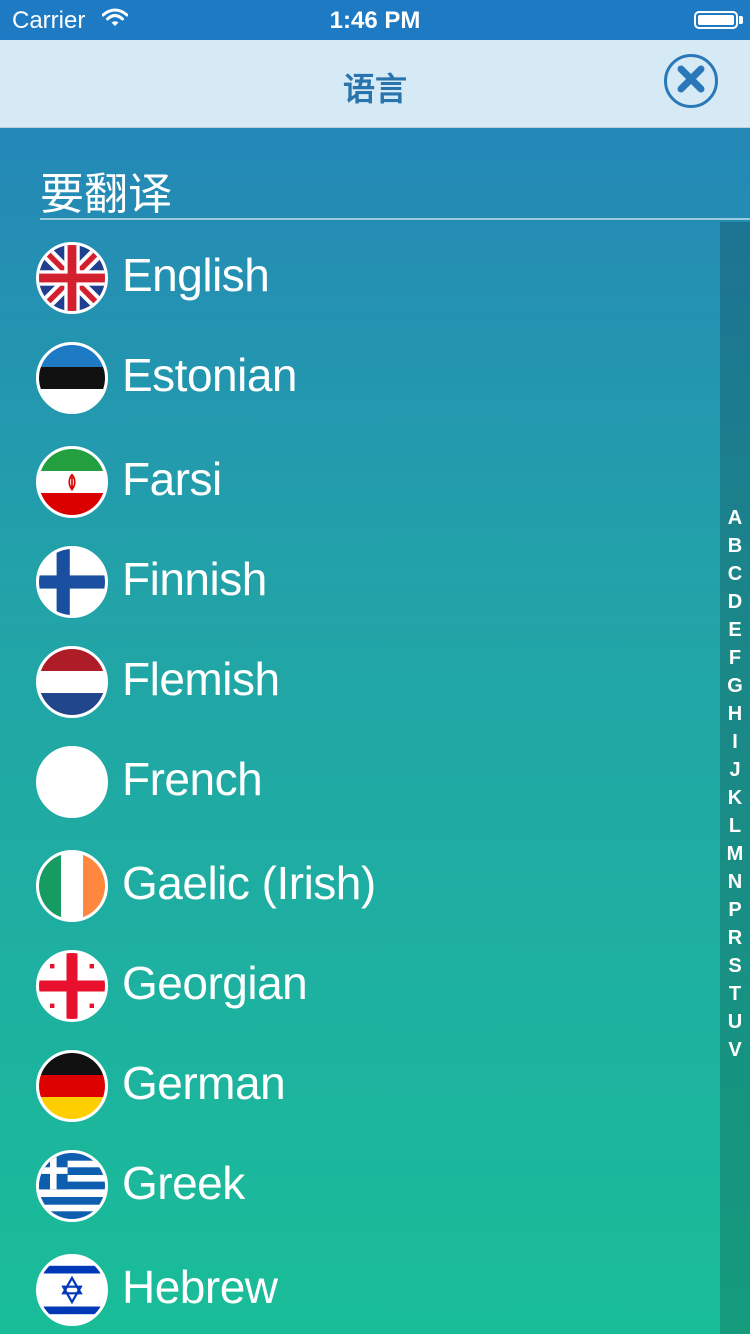 The width and height of the screenshot is (750, 1334). Describe the element at coordinates (360, 980) in the screenshot. I see `list-item-georgian: Georgian` at that location.